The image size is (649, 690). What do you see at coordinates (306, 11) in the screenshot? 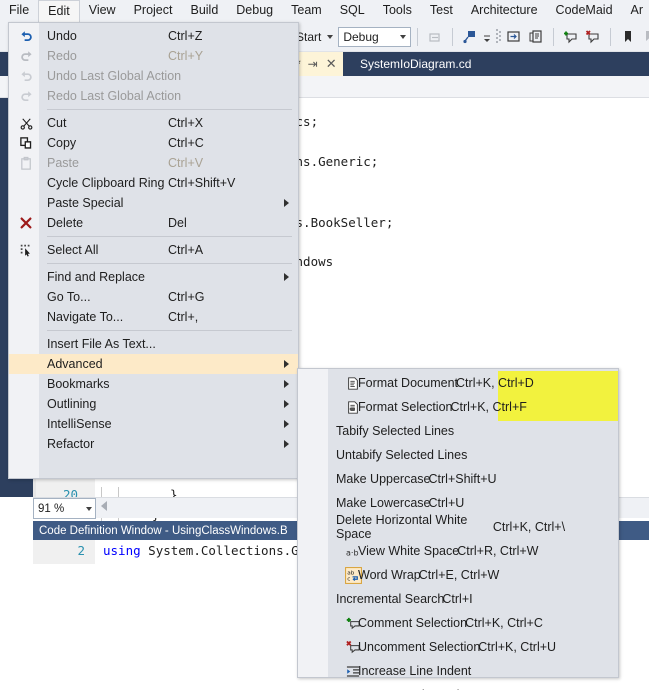
I see `menu-team: Team` at bounding box center [306, 11].